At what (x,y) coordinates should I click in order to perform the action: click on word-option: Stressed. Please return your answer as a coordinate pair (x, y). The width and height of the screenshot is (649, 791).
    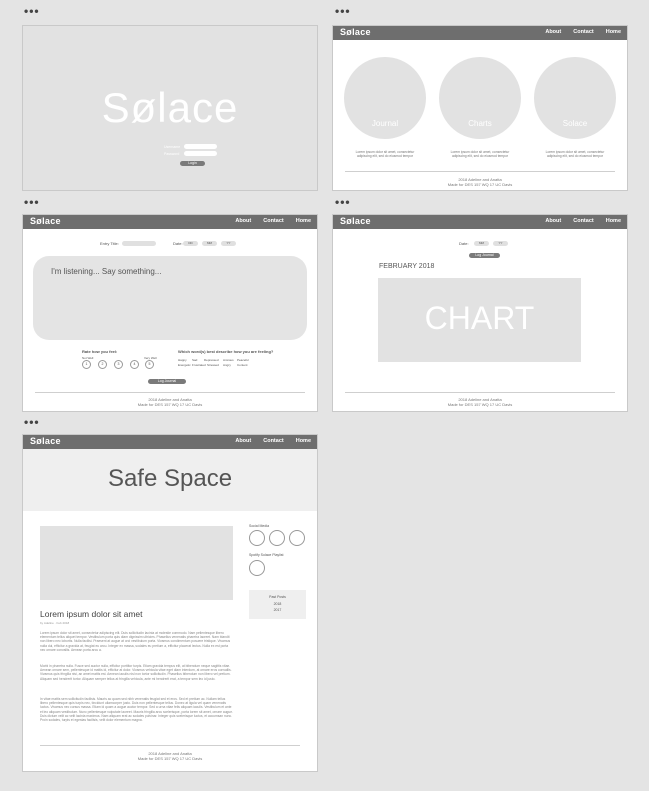
    Looking at the image, I should click on (213, 365).